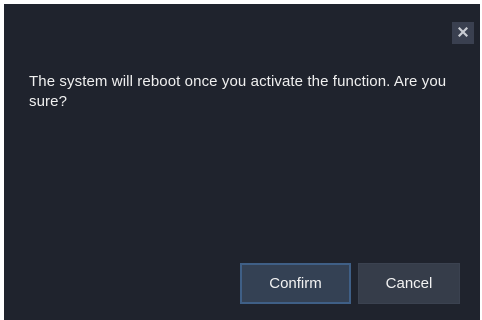  What do you see at coordinates (409, 283) in the screenshot?
I see `cancel-button: Cancel` at bounding box center [409, 283].